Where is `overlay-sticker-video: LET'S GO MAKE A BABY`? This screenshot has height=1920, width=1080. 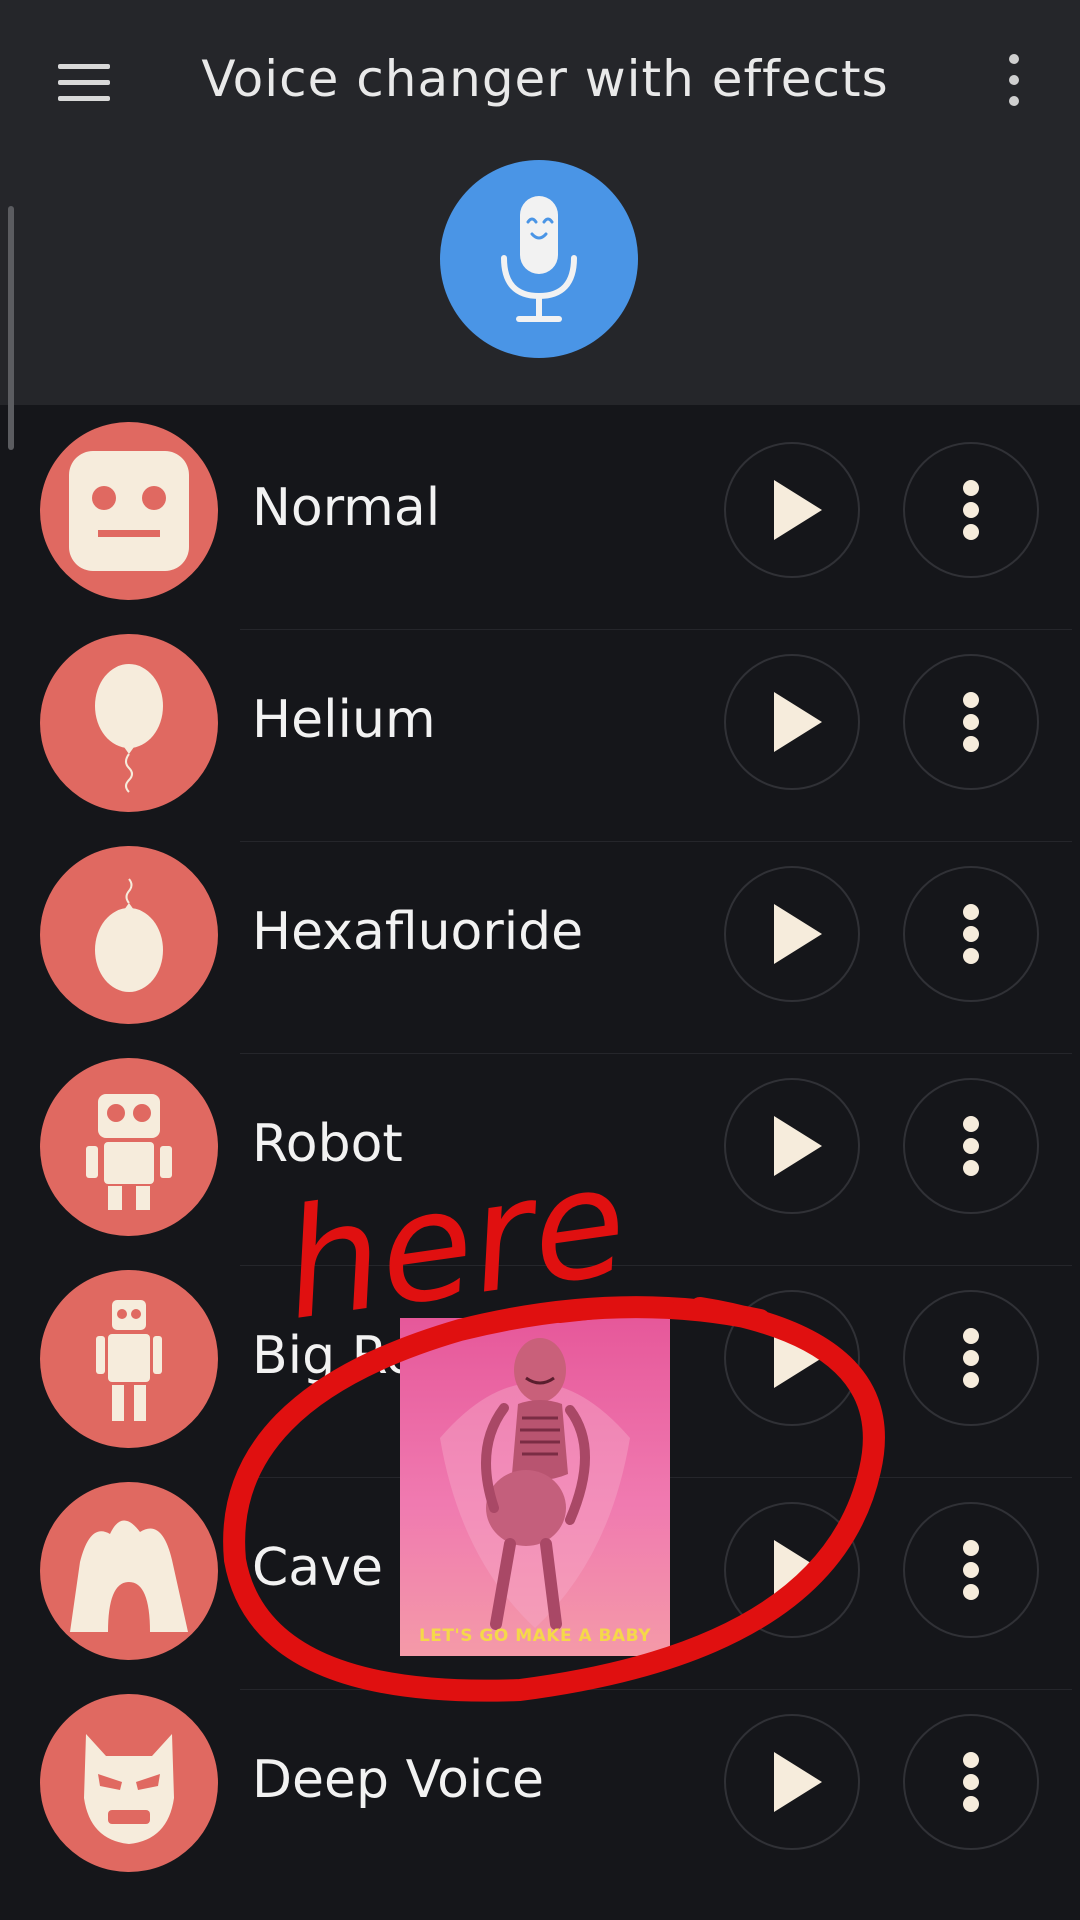
overlay-sticker-video: LET'S GO MAKE A BABY is located at coordinates (535, 1487).